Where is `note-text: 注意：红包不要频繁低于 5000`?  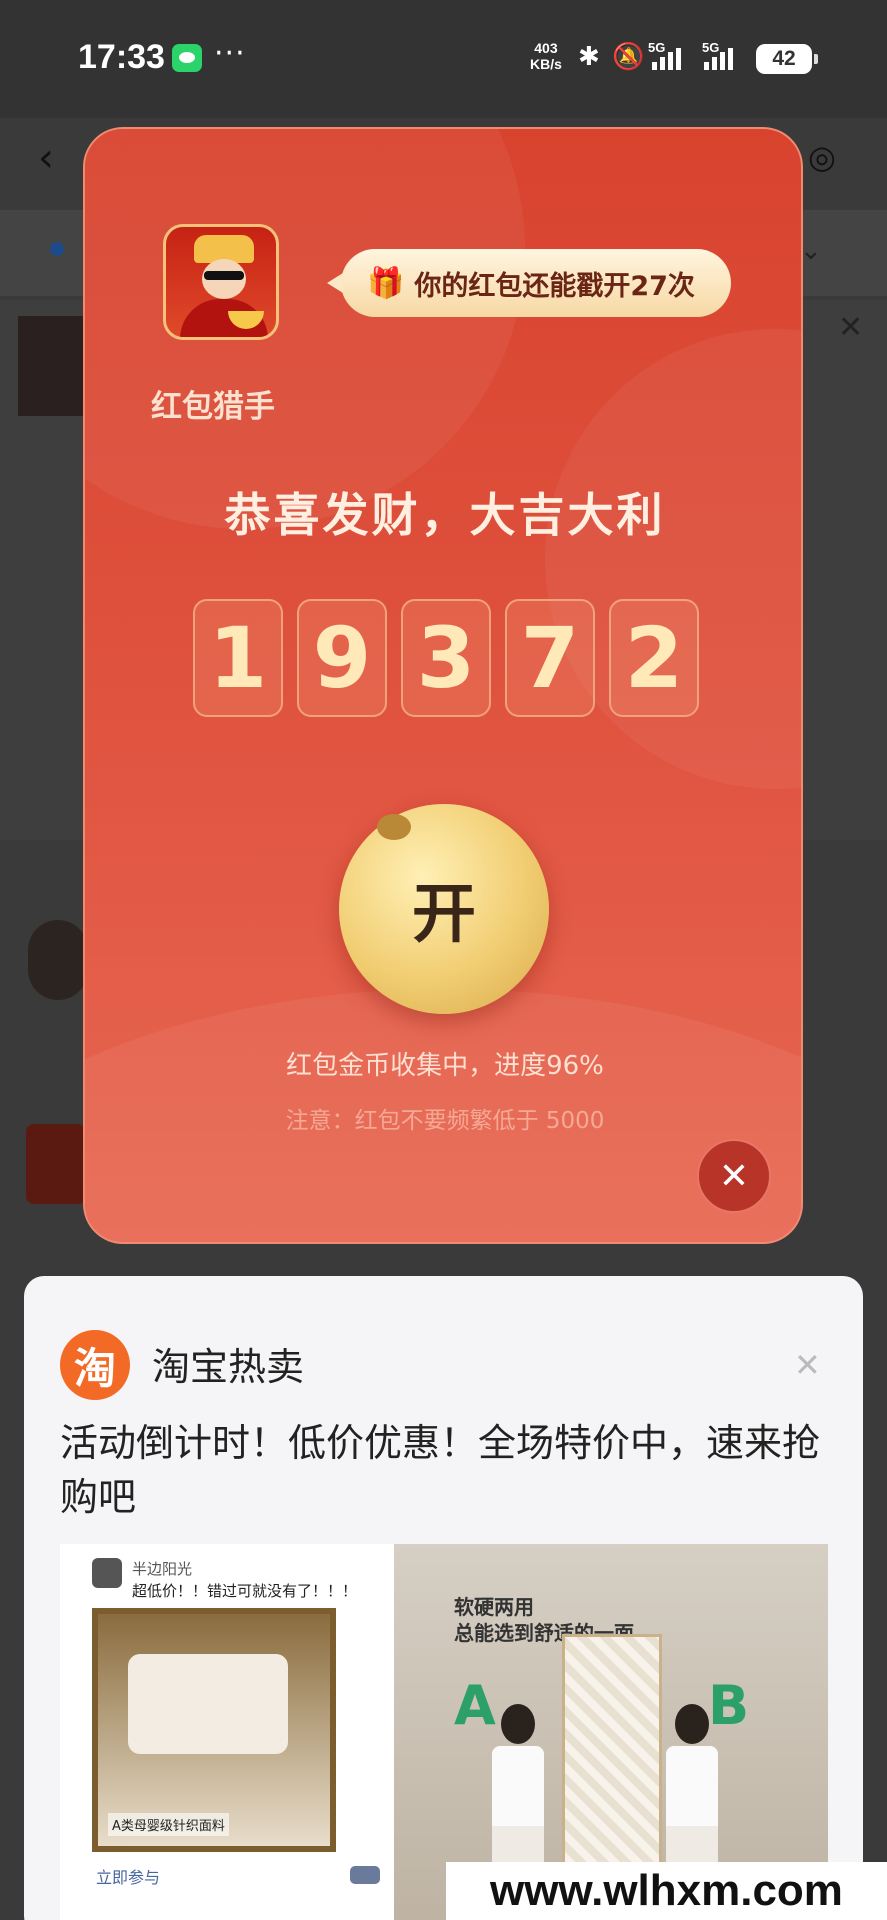
note-text: 注意：红包不要频繁低于 5000 is located at coordinates (445, 1121).